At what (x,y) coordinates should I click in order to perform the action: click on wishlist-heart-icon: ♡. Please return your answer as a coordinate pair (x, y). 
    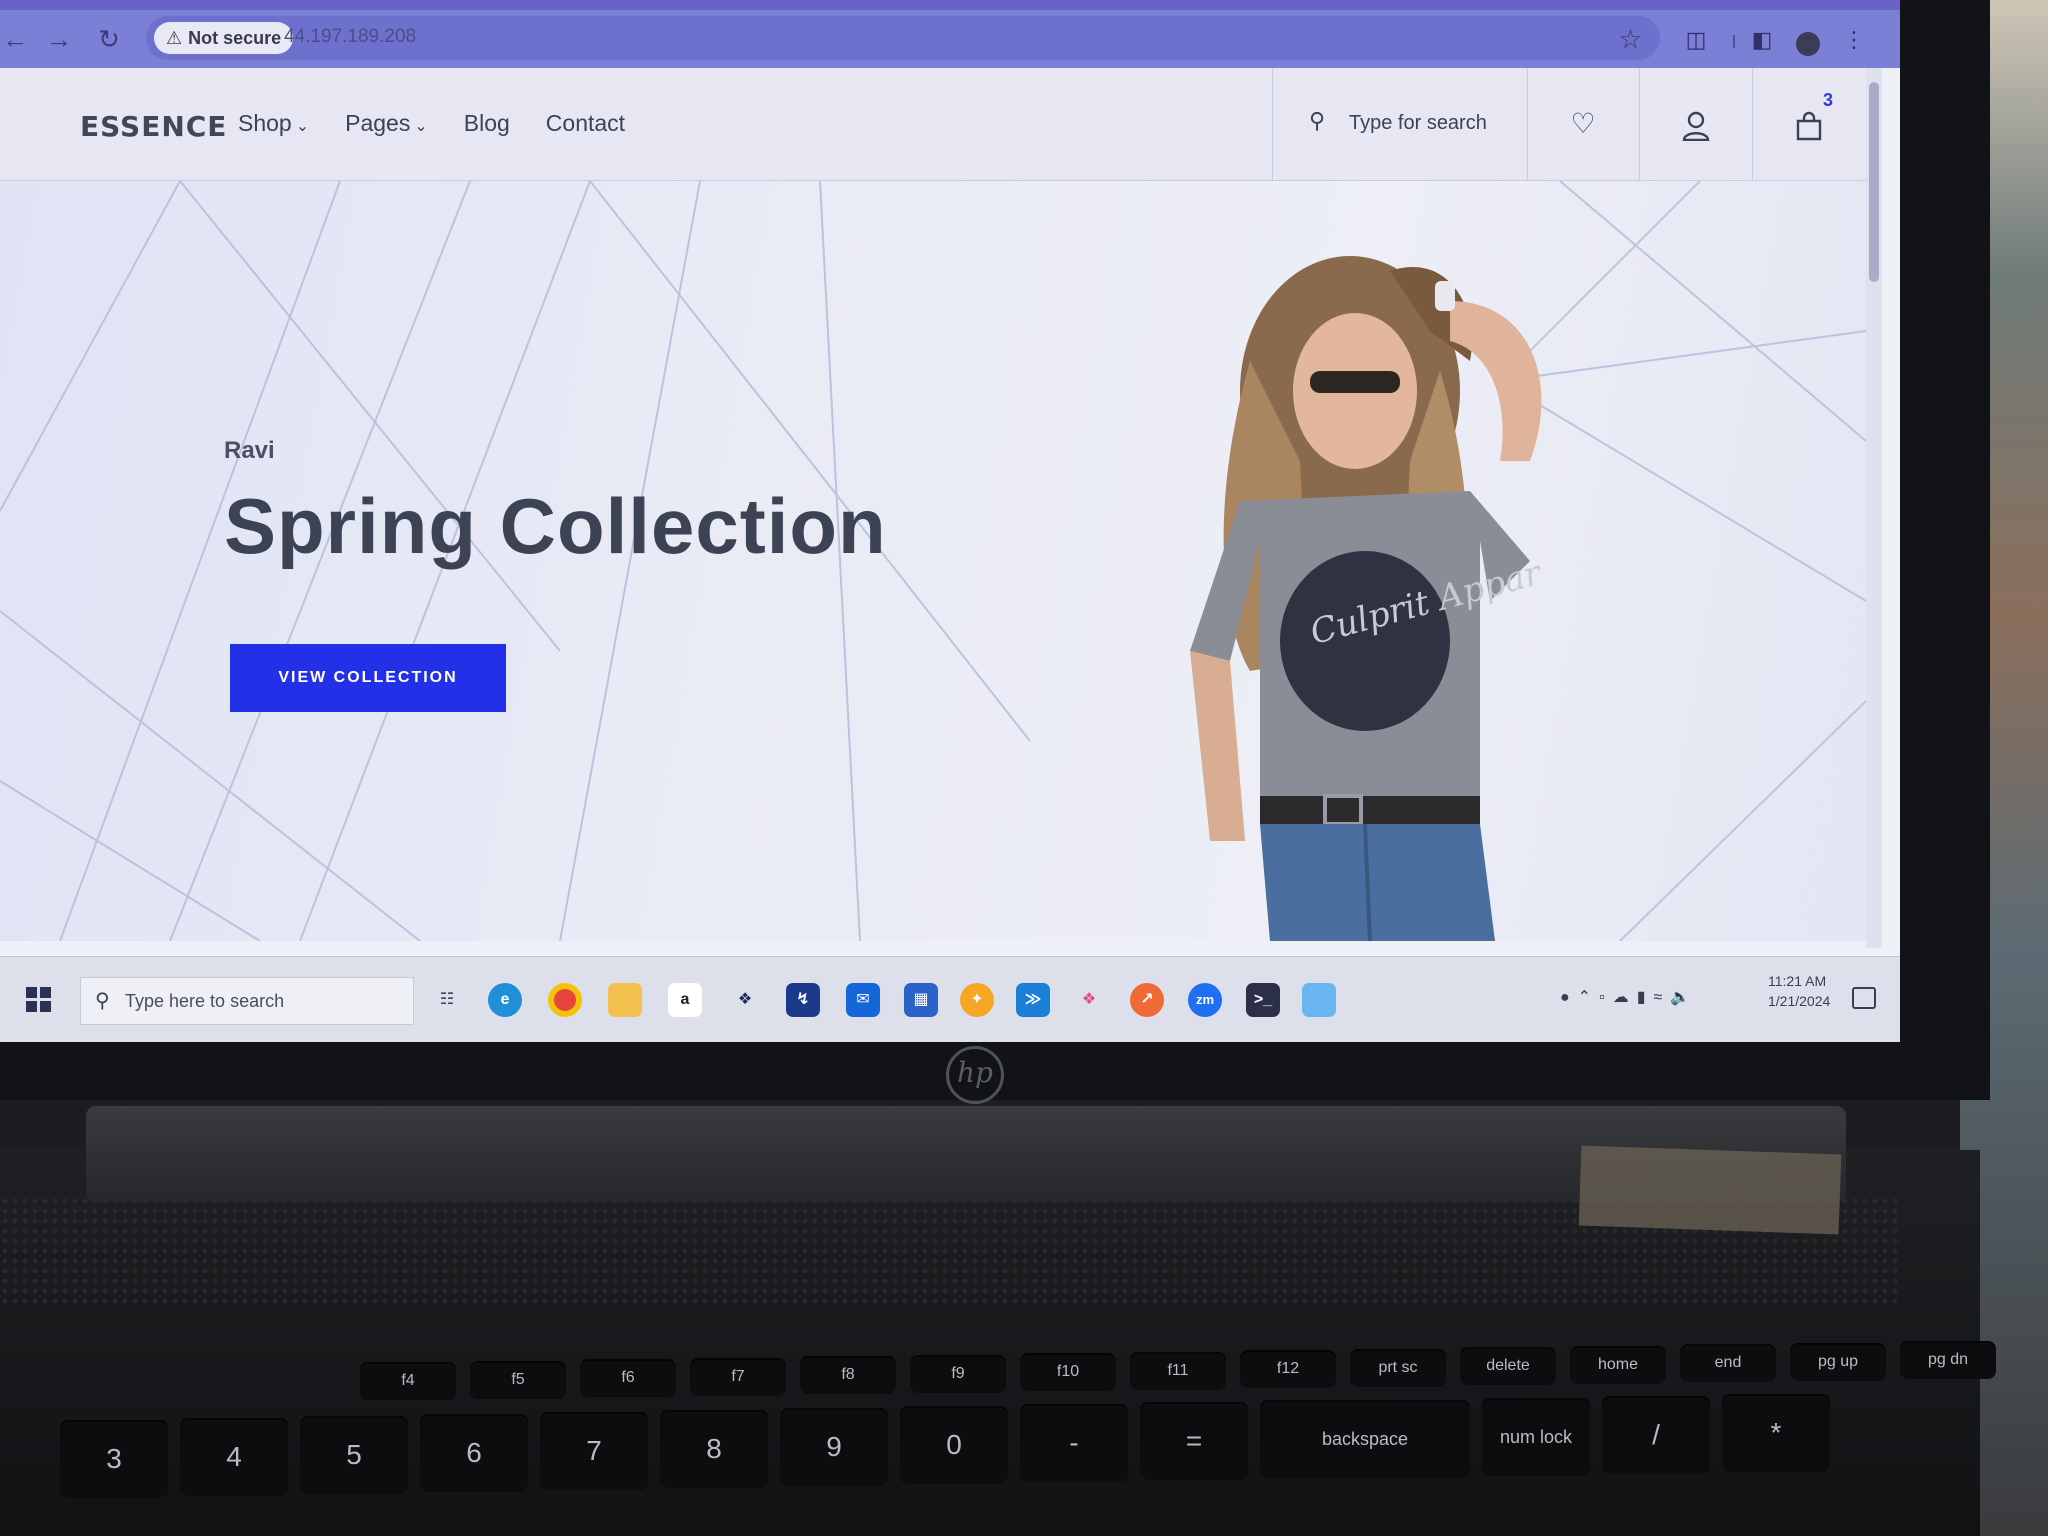
    Looking at the image, I should click on (1583, 124).